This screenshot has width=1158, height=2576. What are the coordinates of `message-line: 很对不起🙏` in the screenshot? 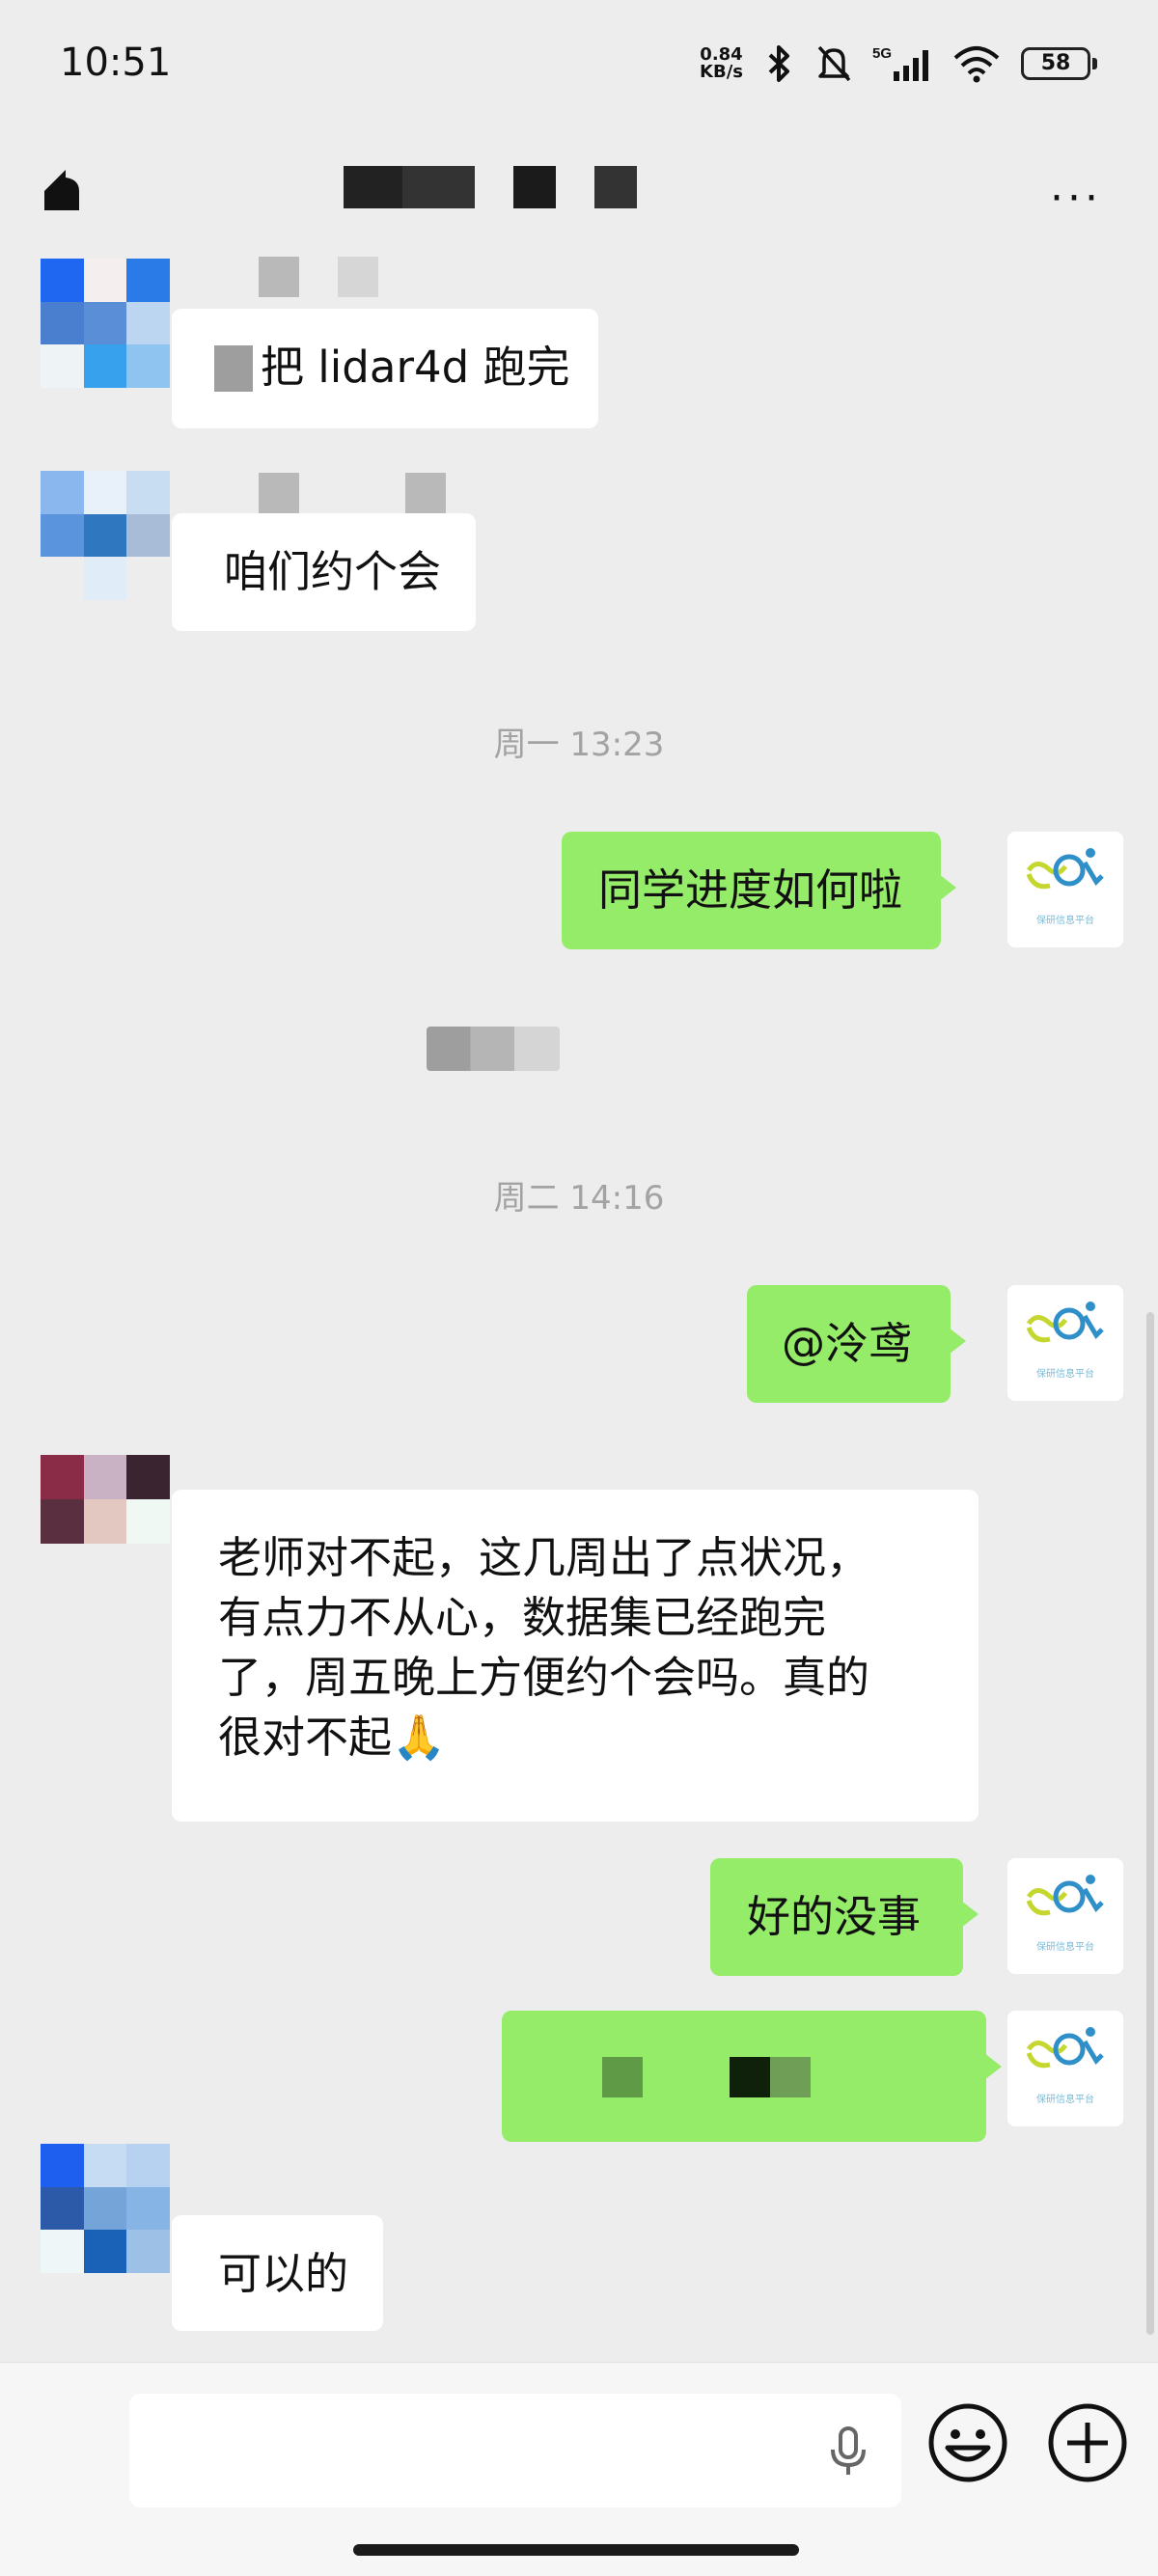 It's located at (332, 1738).